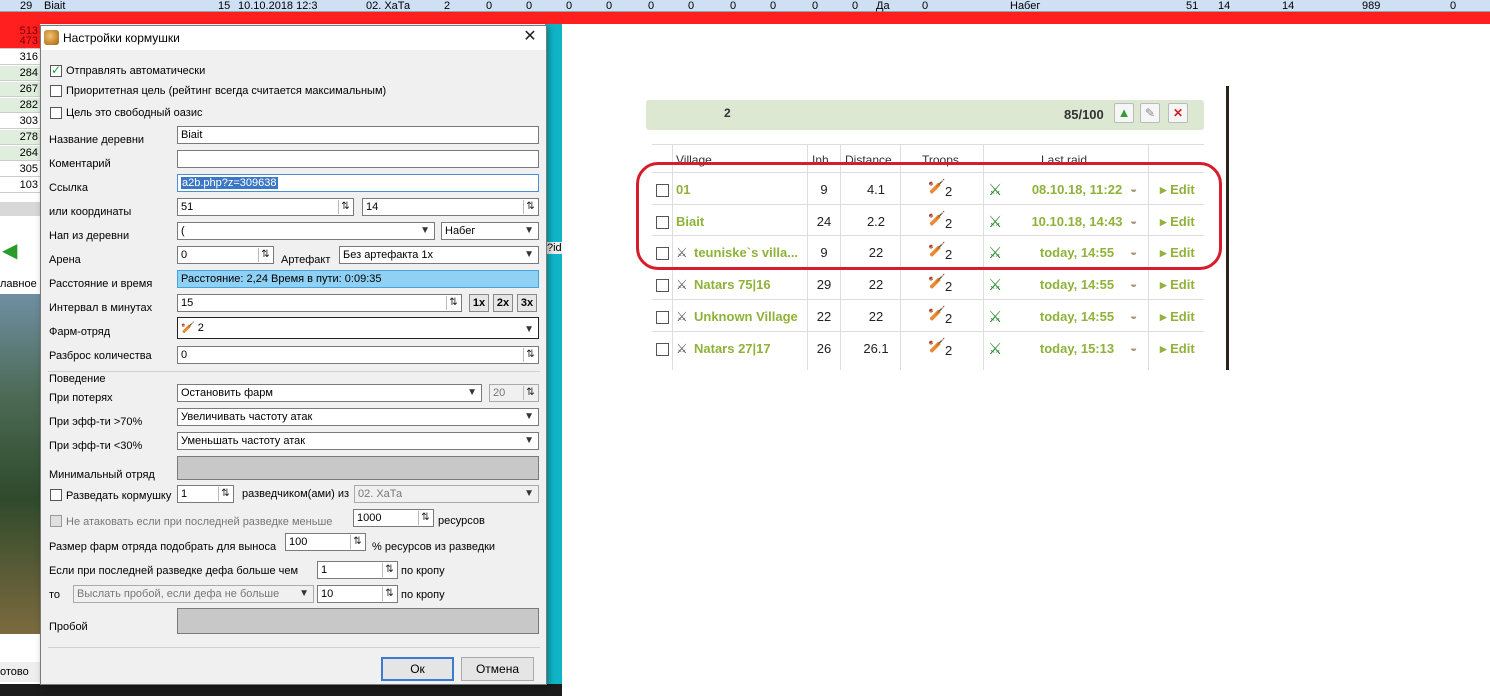  Describe the element at coordinates (369, 518) in the screenshot. I see `no-attack-value: 1000` at that location.